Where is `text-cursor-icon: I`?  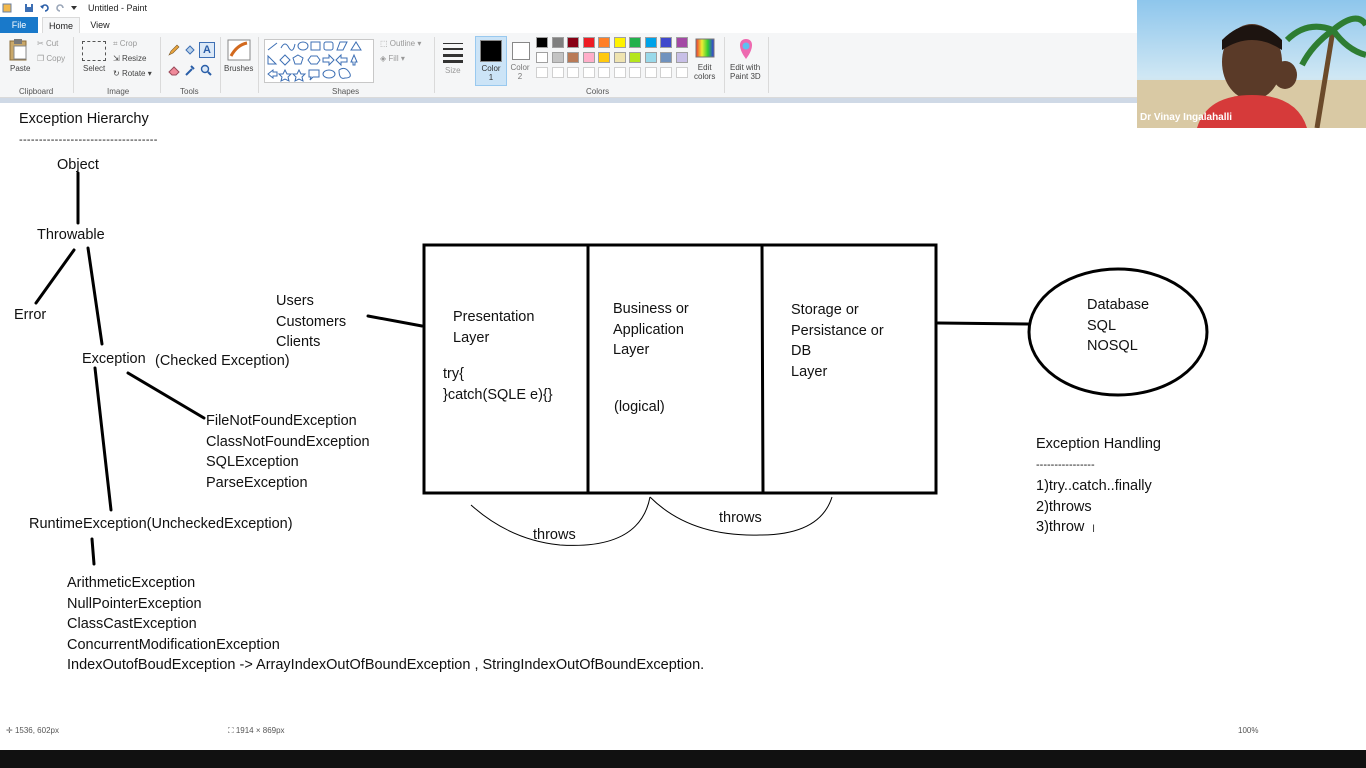 text-cursor-icon: I is located at coordinates (1094, 529).